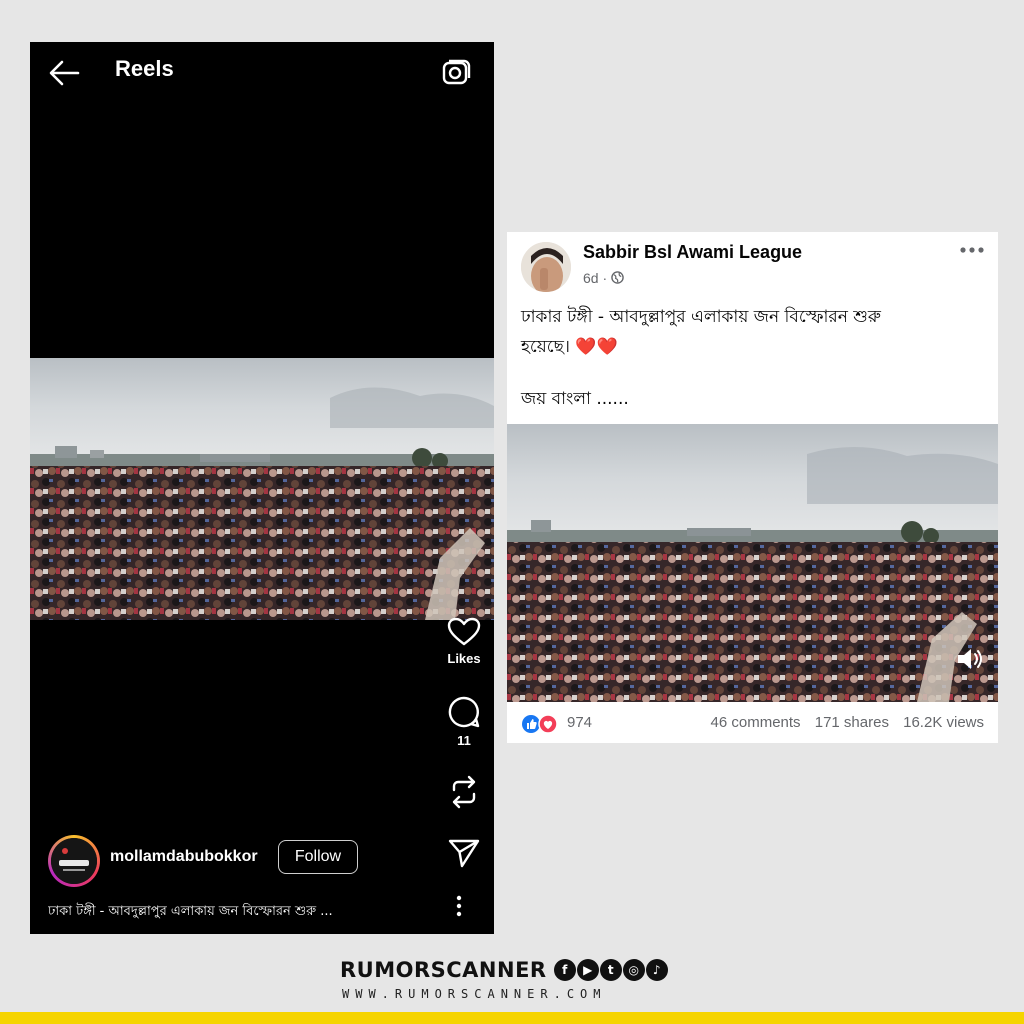 This screenshot has height=1024, width=1024. What do you see at coordinates (587, 970) in the screenshot?
I see `youtube-icon: ▶` at bounding box center [587, 970].